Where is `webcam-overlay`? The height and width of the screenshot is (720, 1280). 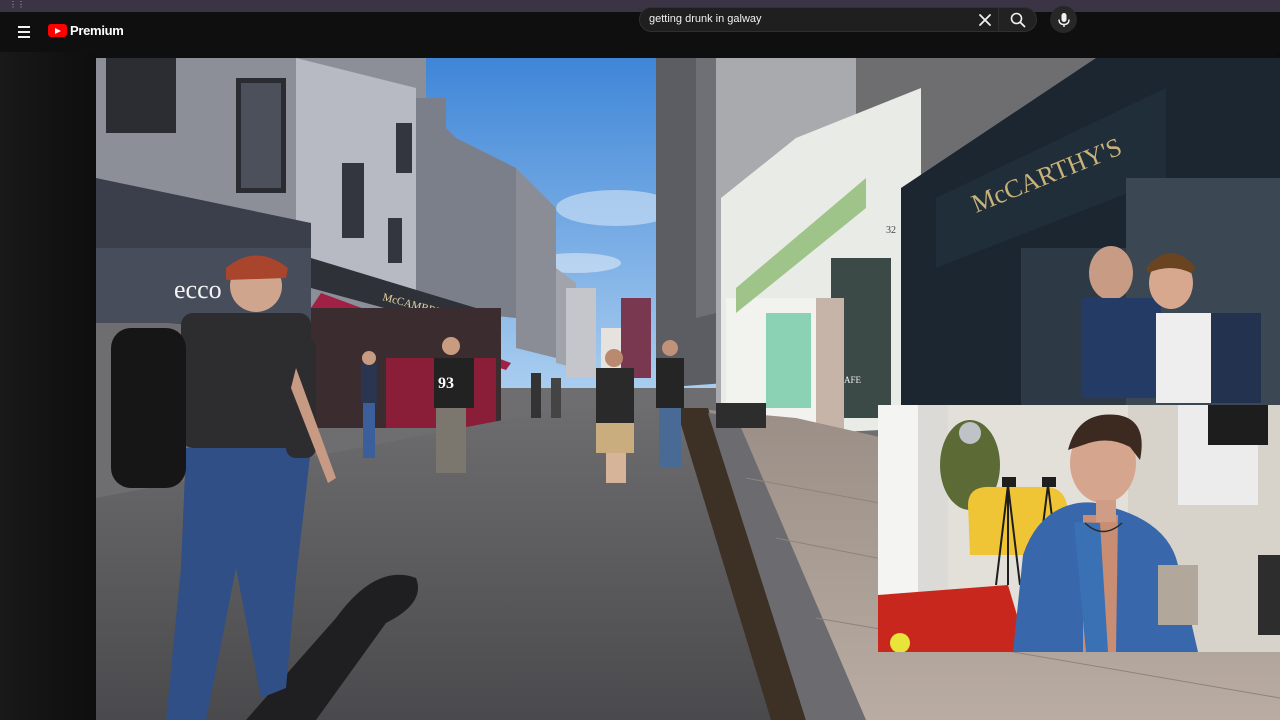
webcam-overlay is located at coordinates (1079, 528).